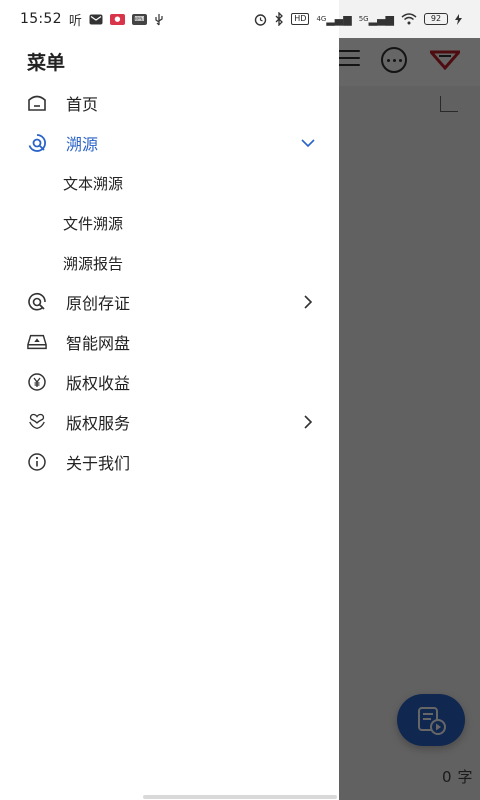 Image resolution: width=480 pixels, height=800 pixels. I want to click on home-indicator, so click(240, 797).